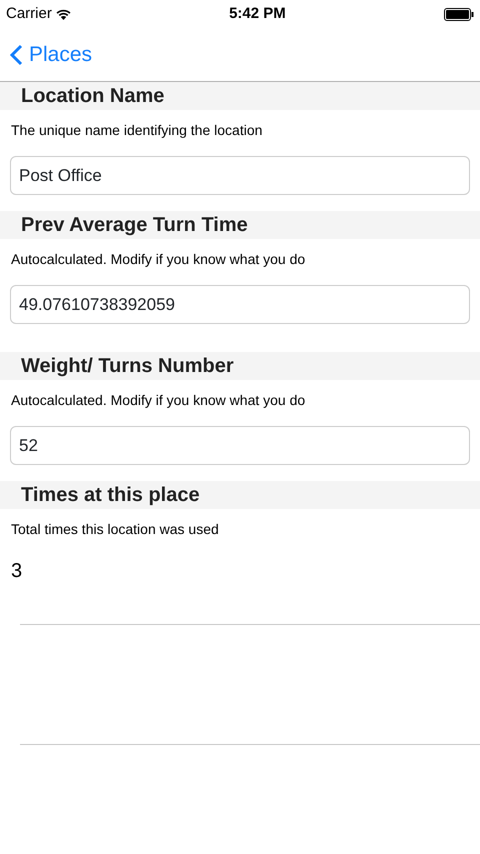  What do you see at coordinates (63, 14) in the screenshot?
I see `wifi-icon` at bounding box center [63, 14].